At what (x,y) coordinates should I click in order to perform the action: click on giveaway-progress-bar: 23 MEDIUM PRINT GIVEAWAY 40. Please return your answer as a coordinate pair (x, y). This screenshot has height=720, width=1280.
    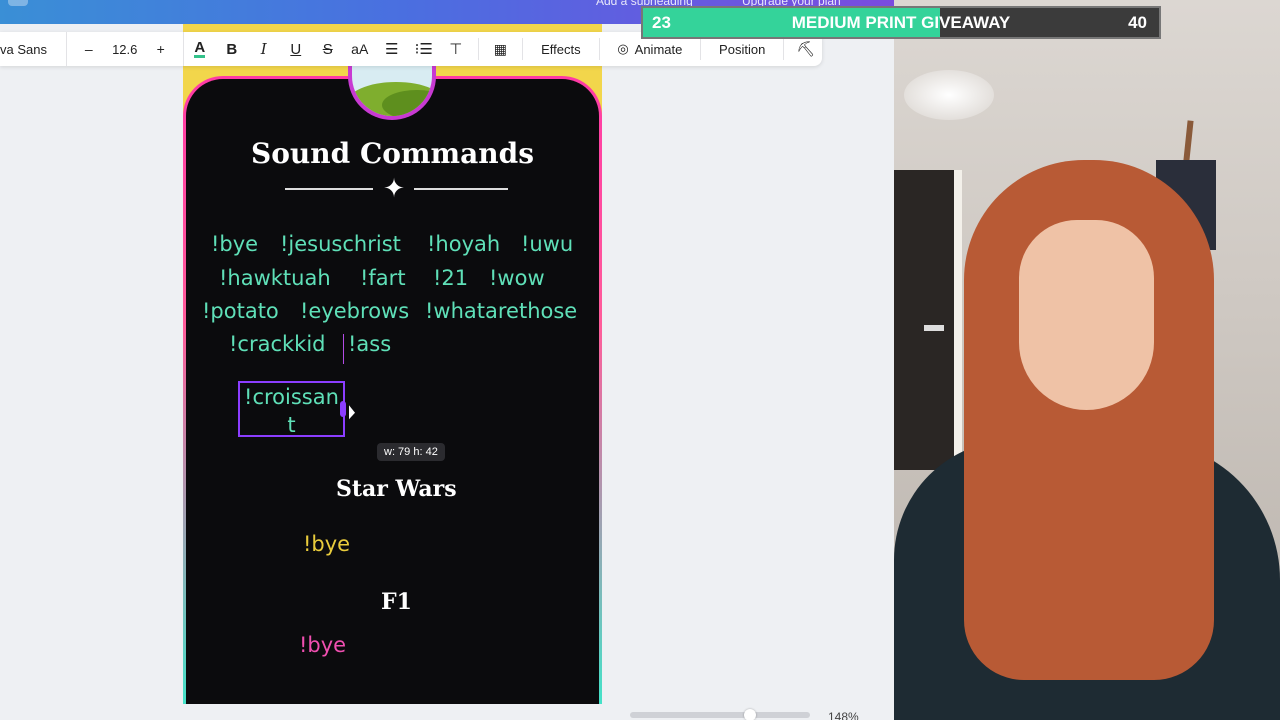
    Looking at the image, I should click on (901, 22).